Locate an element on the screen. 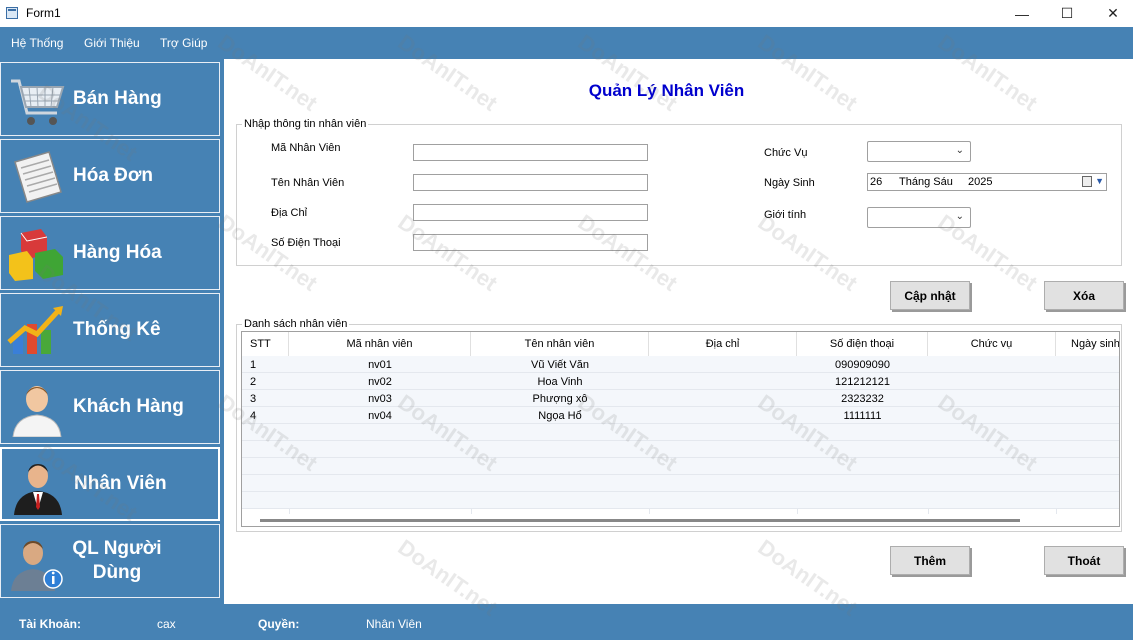 This screenshot has height=640, width=1133. add-button: Thêm is located at coordinates (930, 560).